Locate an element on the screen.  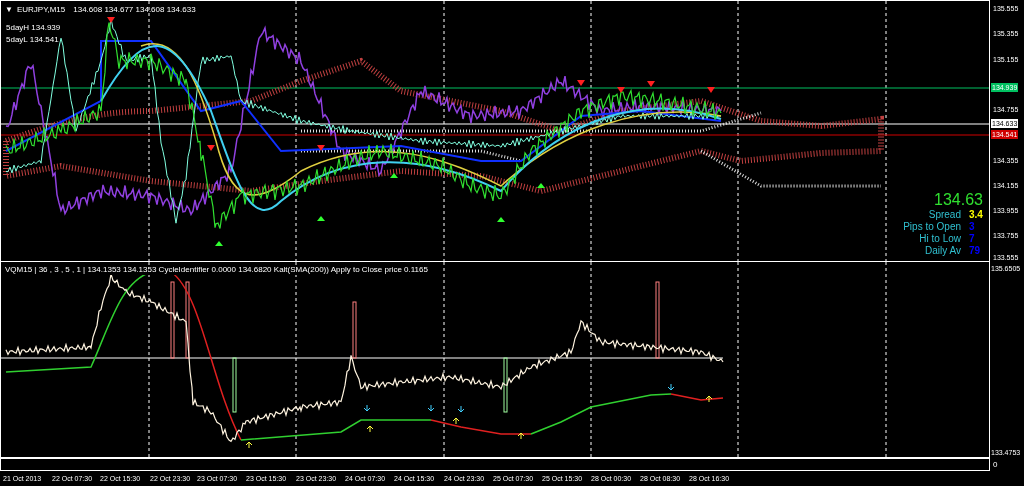
menu-arrow-icon: ▼ is located at coordinates (9, 10).